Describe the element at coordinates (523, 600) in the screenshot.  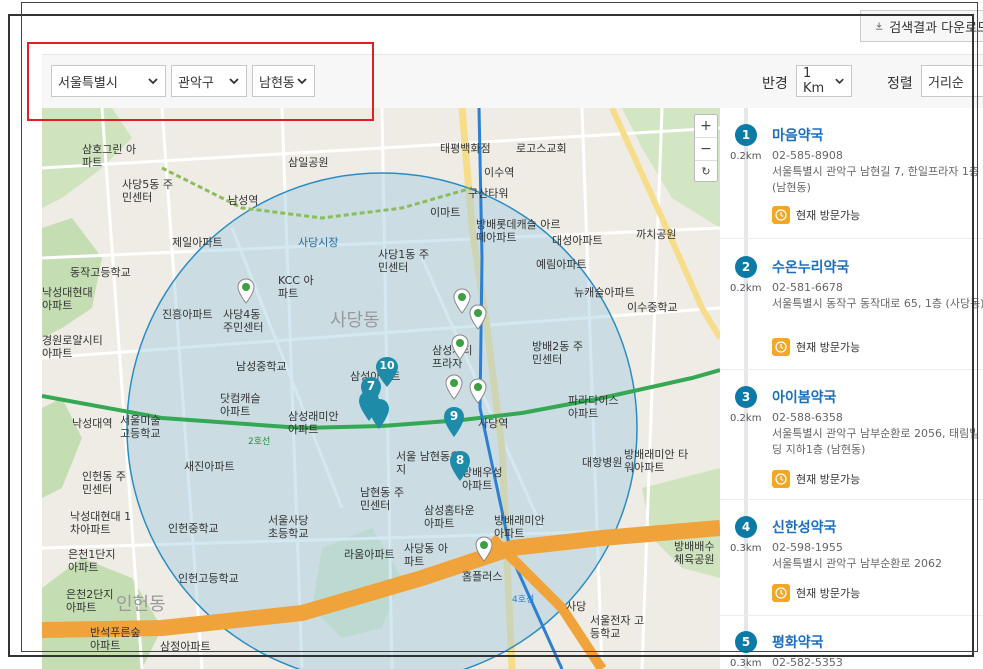
I see `map-label: 4호선` at that location.